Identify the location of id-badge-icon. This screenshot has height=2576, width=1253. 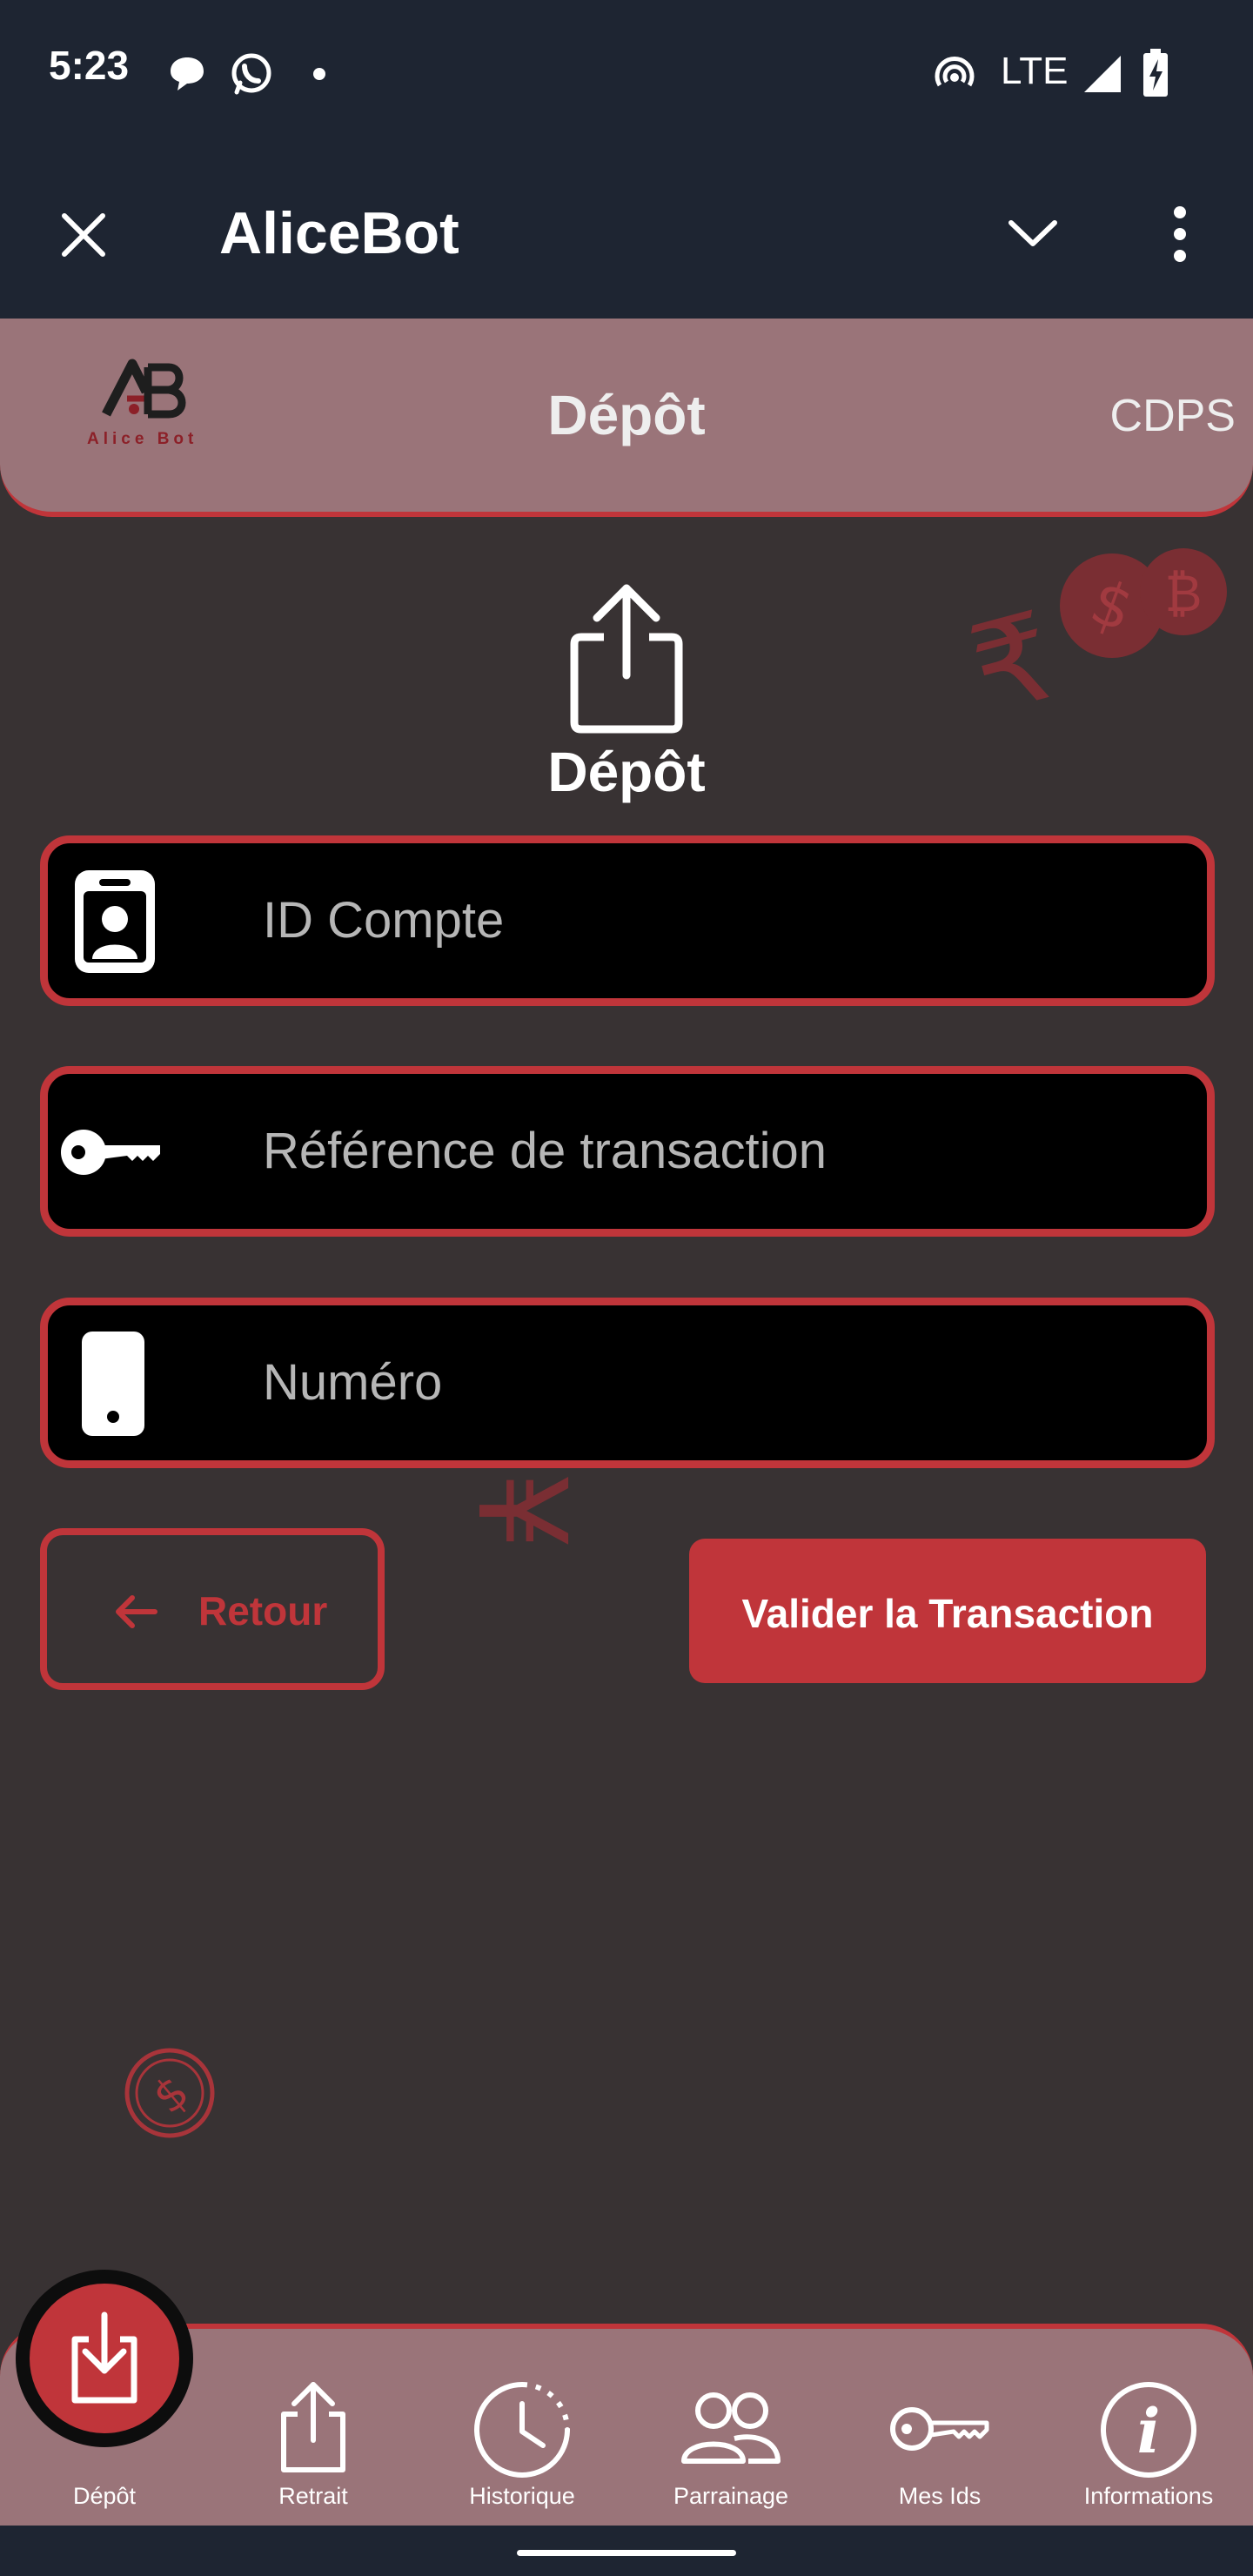
(115, 922).